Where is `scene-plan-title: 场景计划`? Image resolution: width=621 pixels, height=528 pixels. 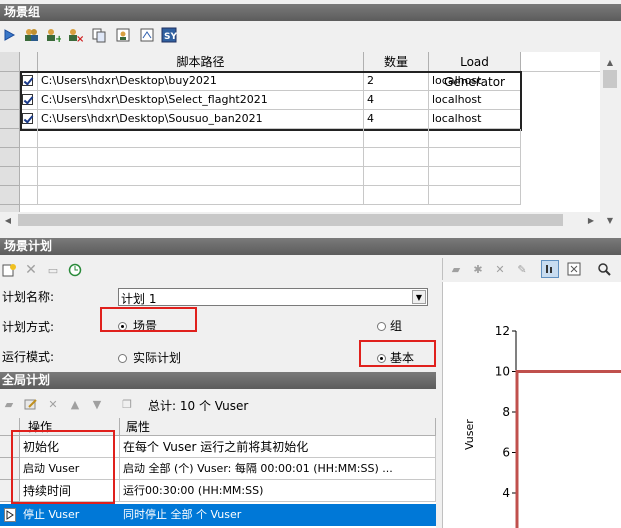
scene-plan-title: 场景计划 is located at coordinates (28, 246).